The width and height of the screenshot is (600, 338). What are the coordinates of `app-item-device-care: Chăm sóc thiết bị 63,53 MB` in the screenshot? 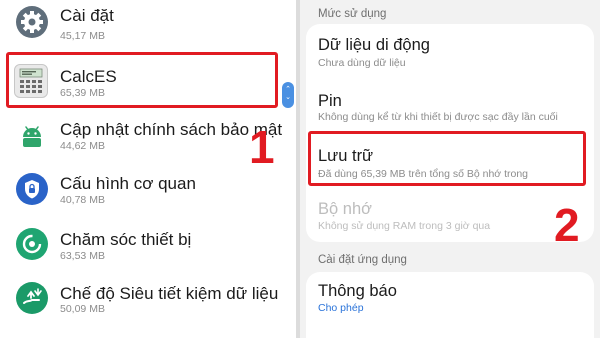 It's located at (148, 246).